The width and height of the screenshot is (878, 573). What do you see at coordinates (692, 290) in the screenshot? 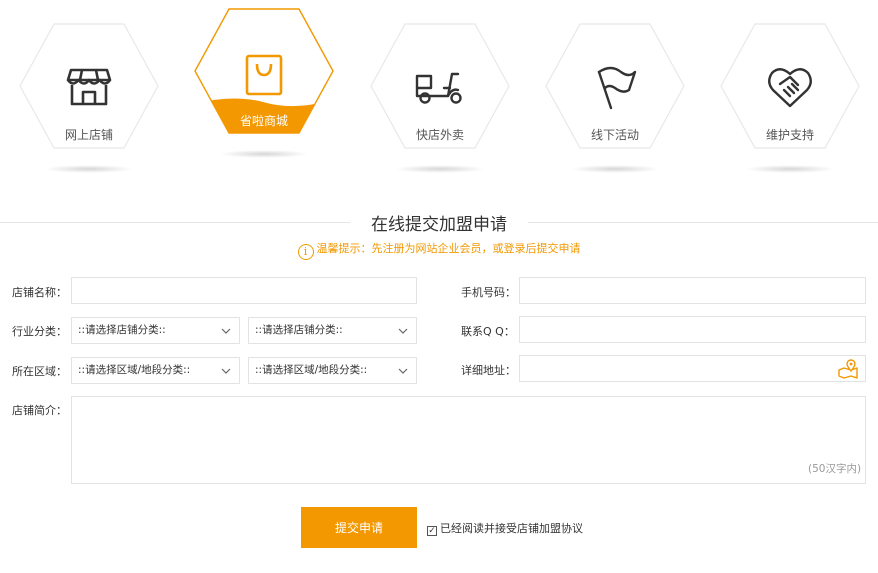
I see `phone-input` at bounding box center [692, 290].